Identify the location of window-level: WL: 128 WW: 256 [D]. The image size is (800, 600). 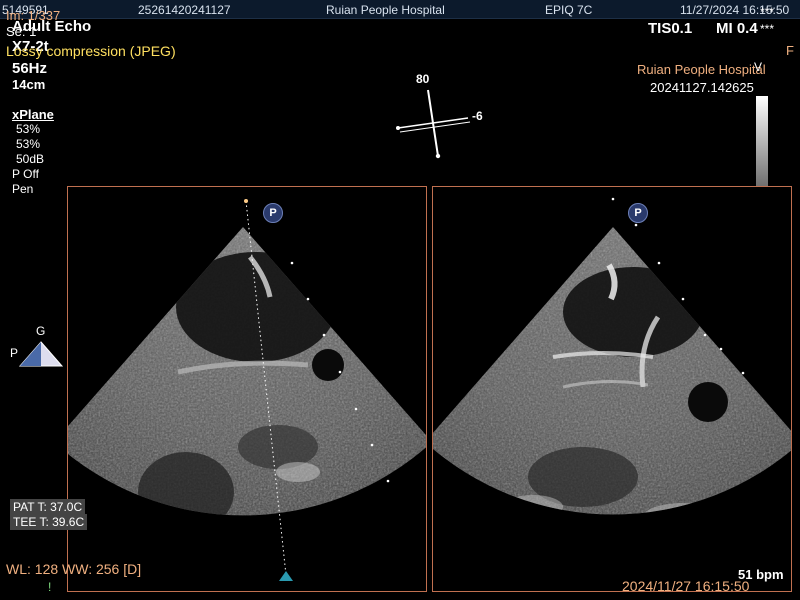
(74, 569).